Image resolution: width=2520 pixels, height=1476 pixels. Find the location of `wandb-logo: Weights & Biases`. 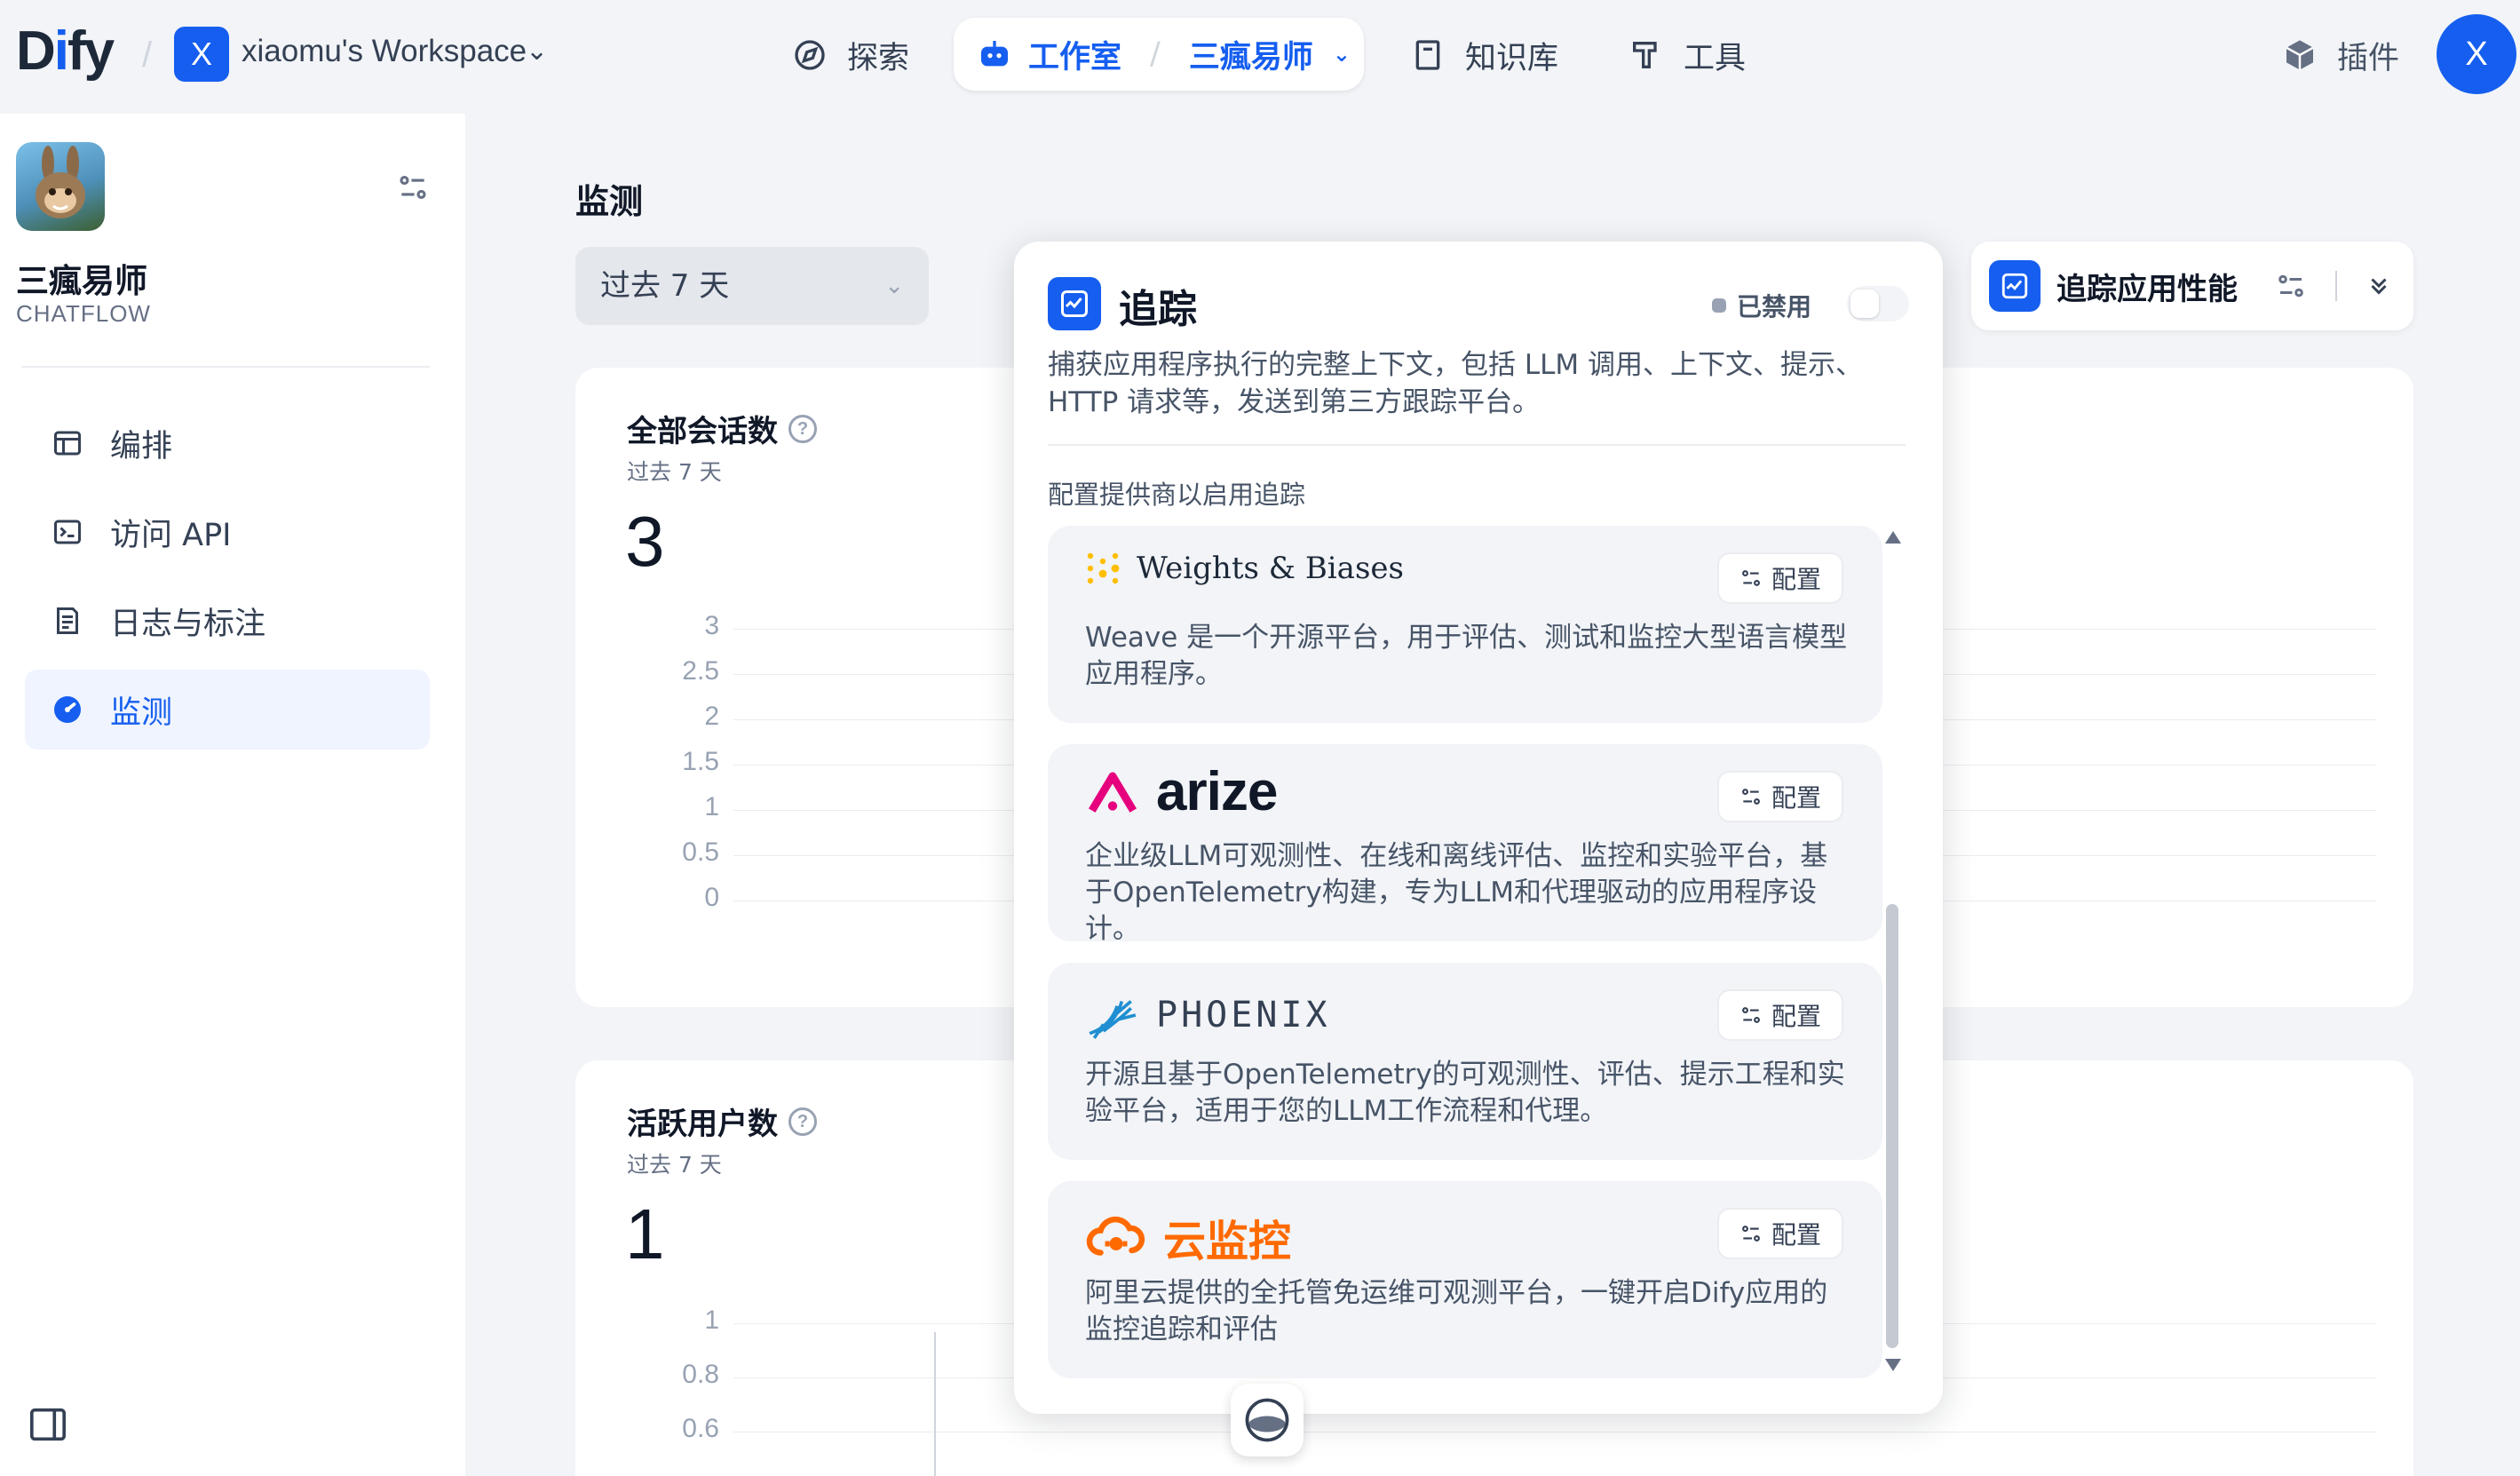

wandb-logo: Weights & Biases is located at coordinates (1244, 568).